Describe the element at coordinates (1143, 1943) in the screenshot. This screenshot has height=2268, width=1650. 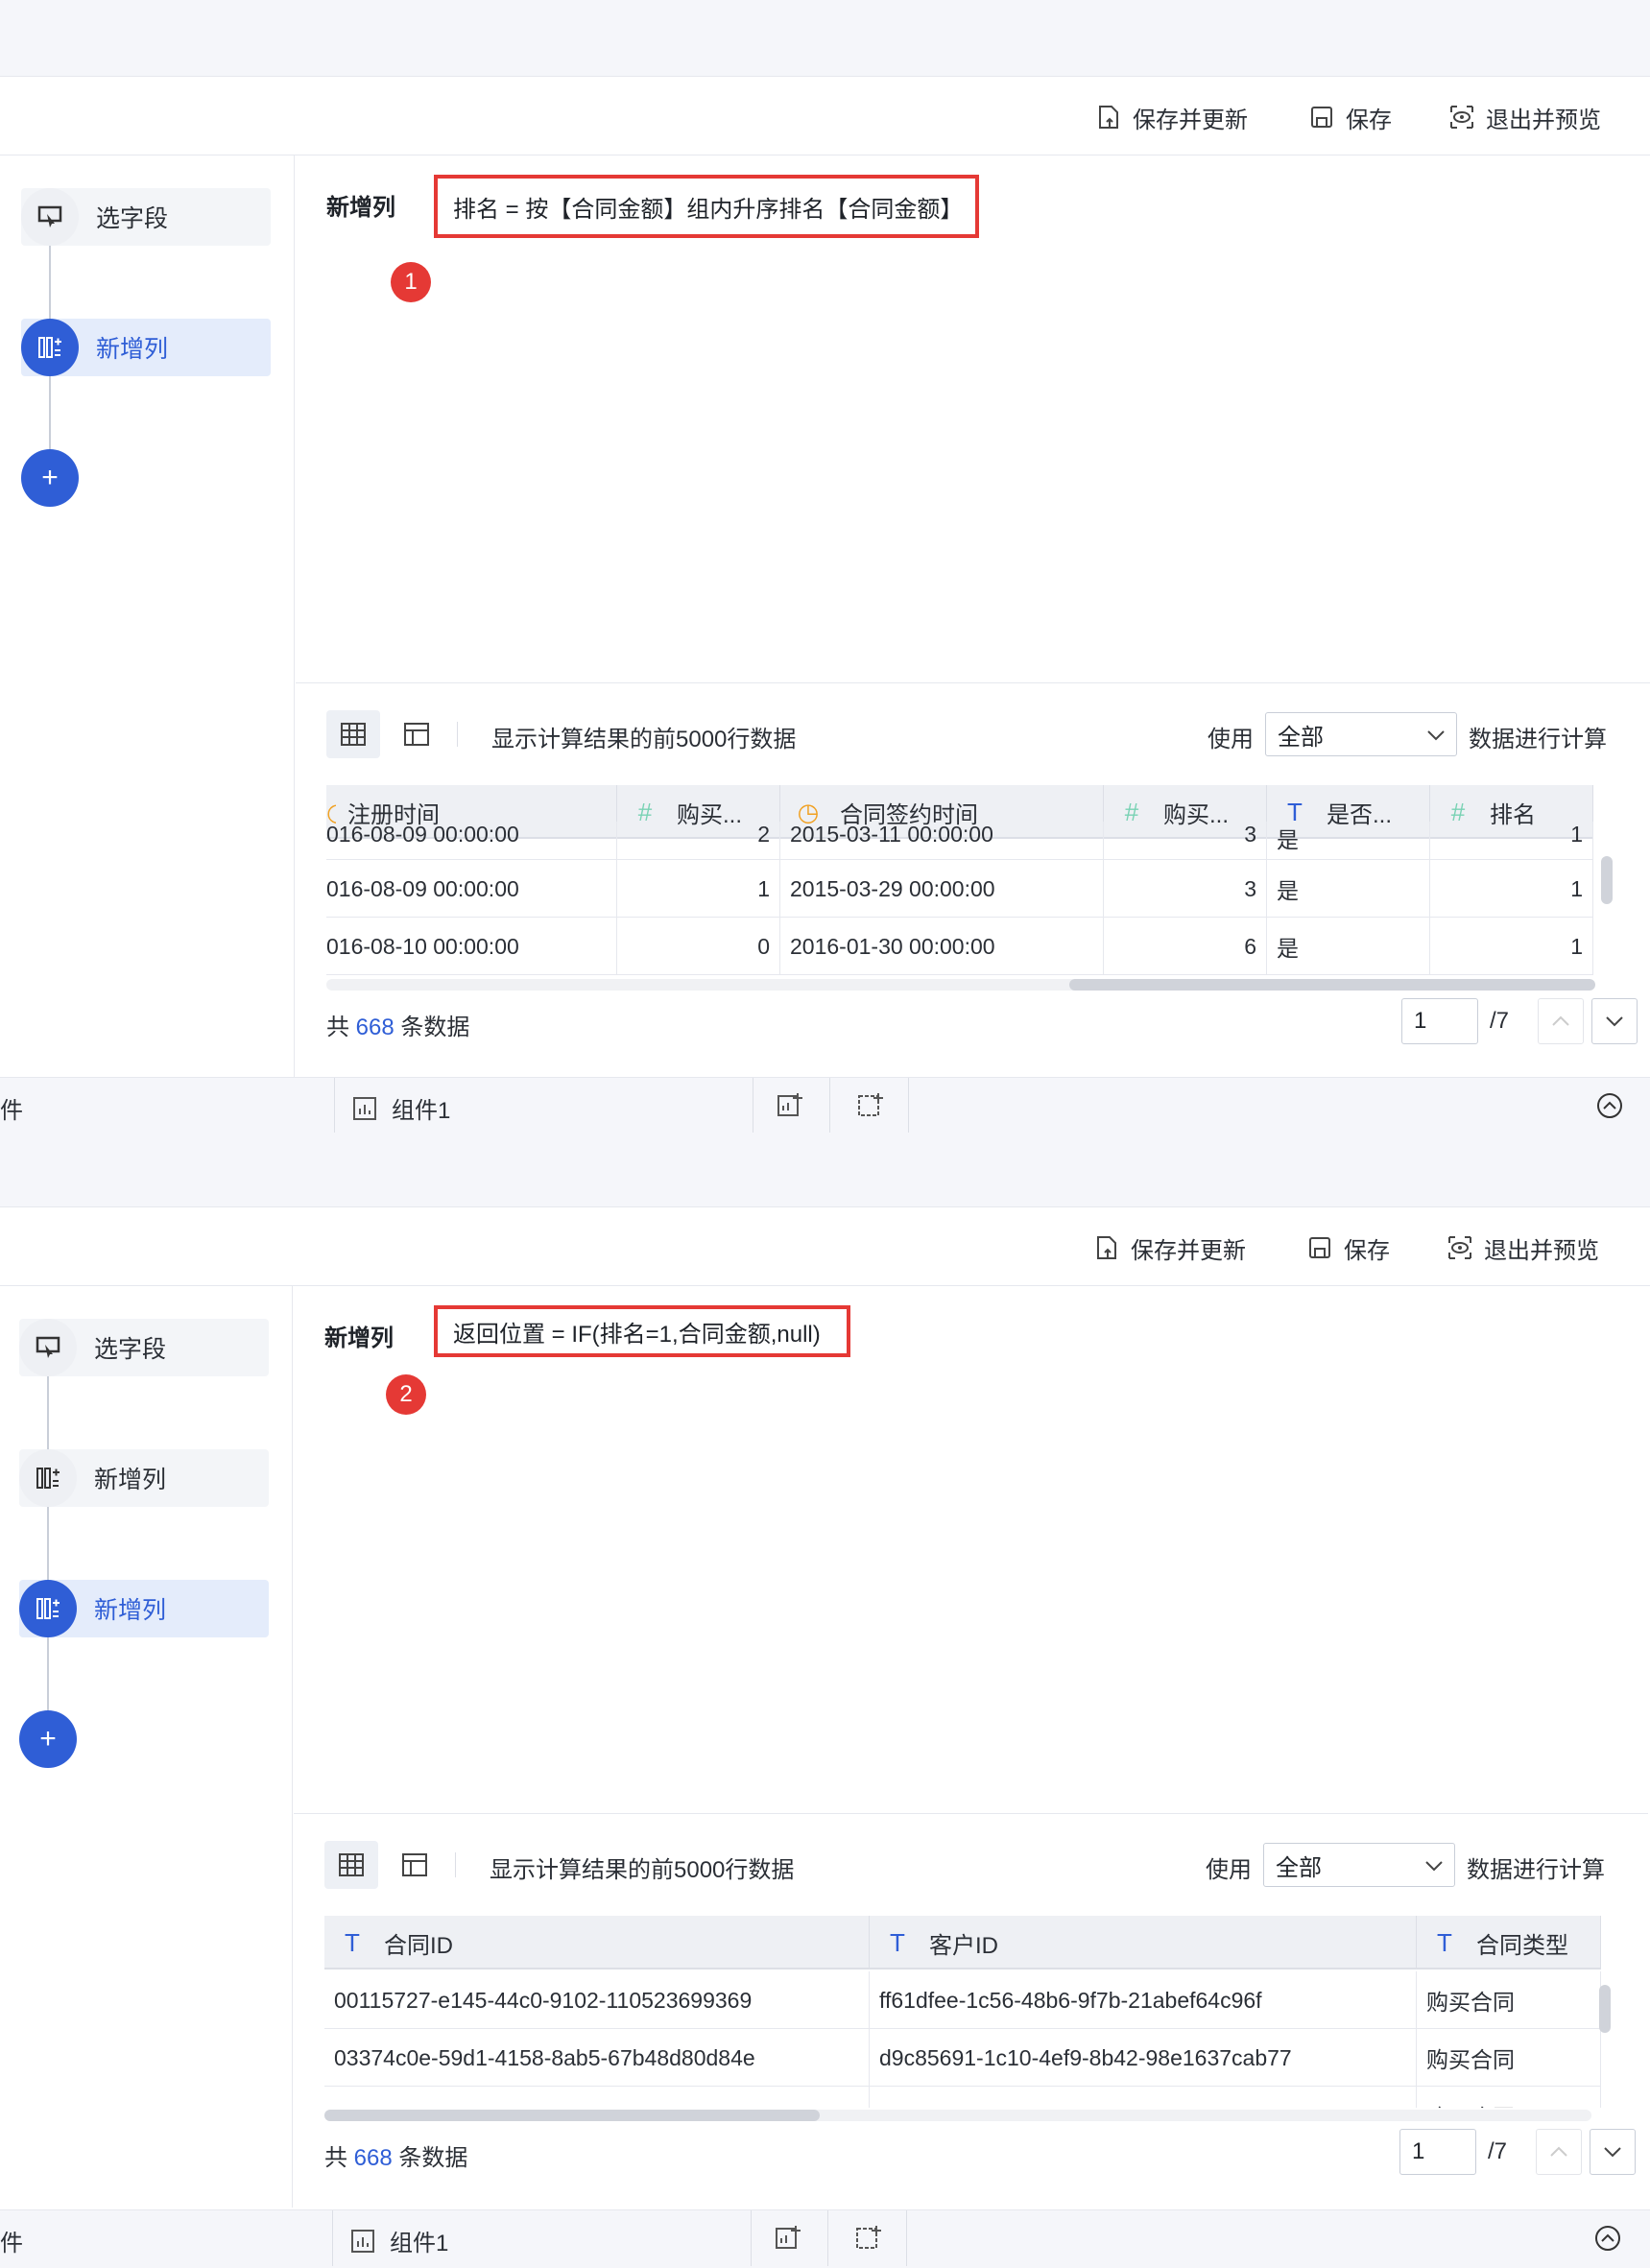
I see `column-header: T 客户ID` at that location.